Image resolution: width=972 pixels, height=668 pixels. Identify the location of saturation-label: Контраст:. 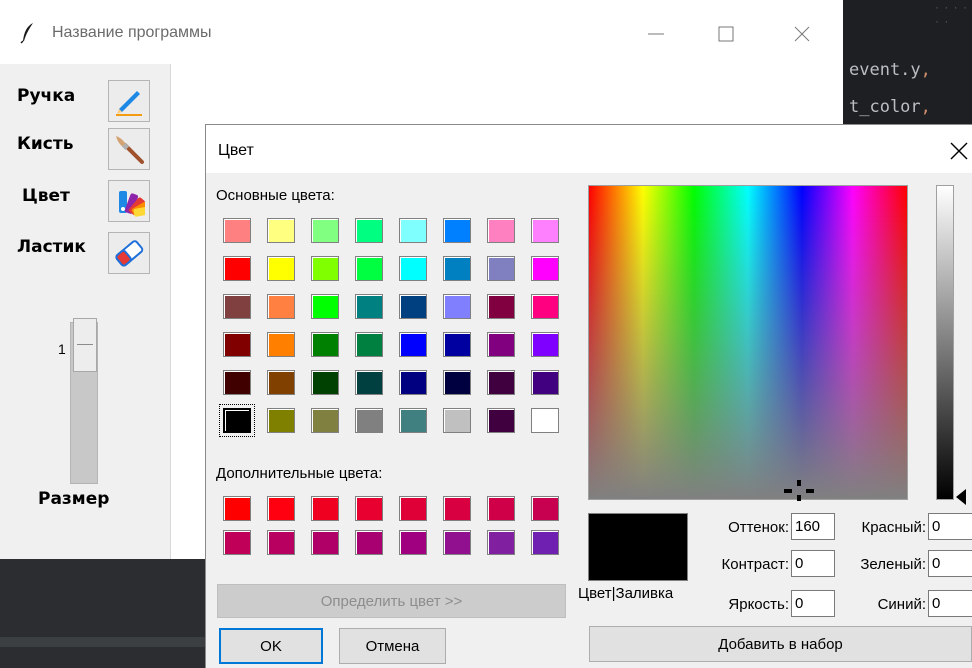
(755, 564).